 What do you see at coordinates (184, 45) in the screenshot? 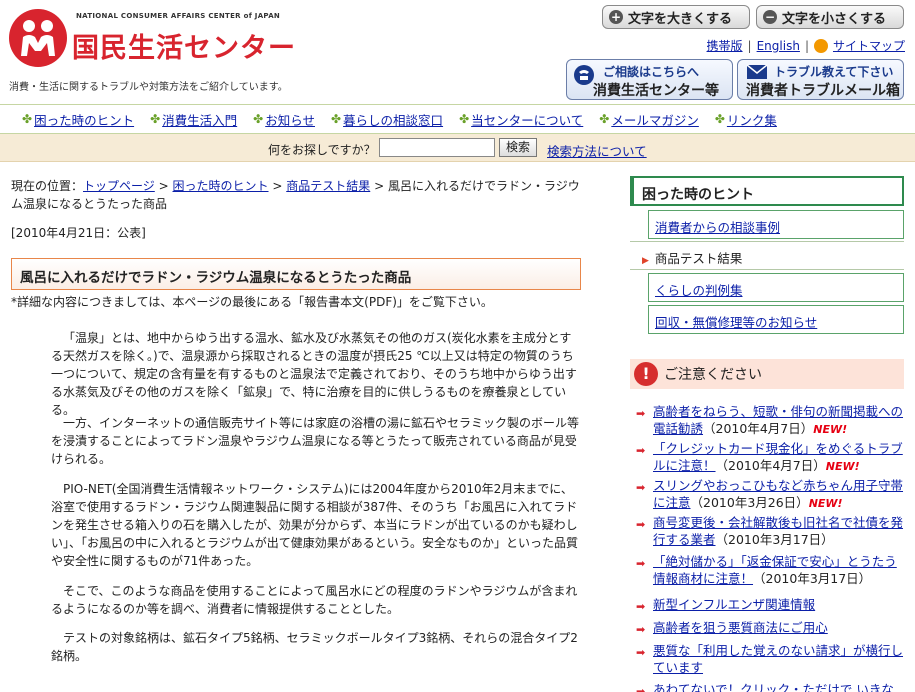
I see `org-name-jp: 国民生活センター` at bounding box center [184, 45].